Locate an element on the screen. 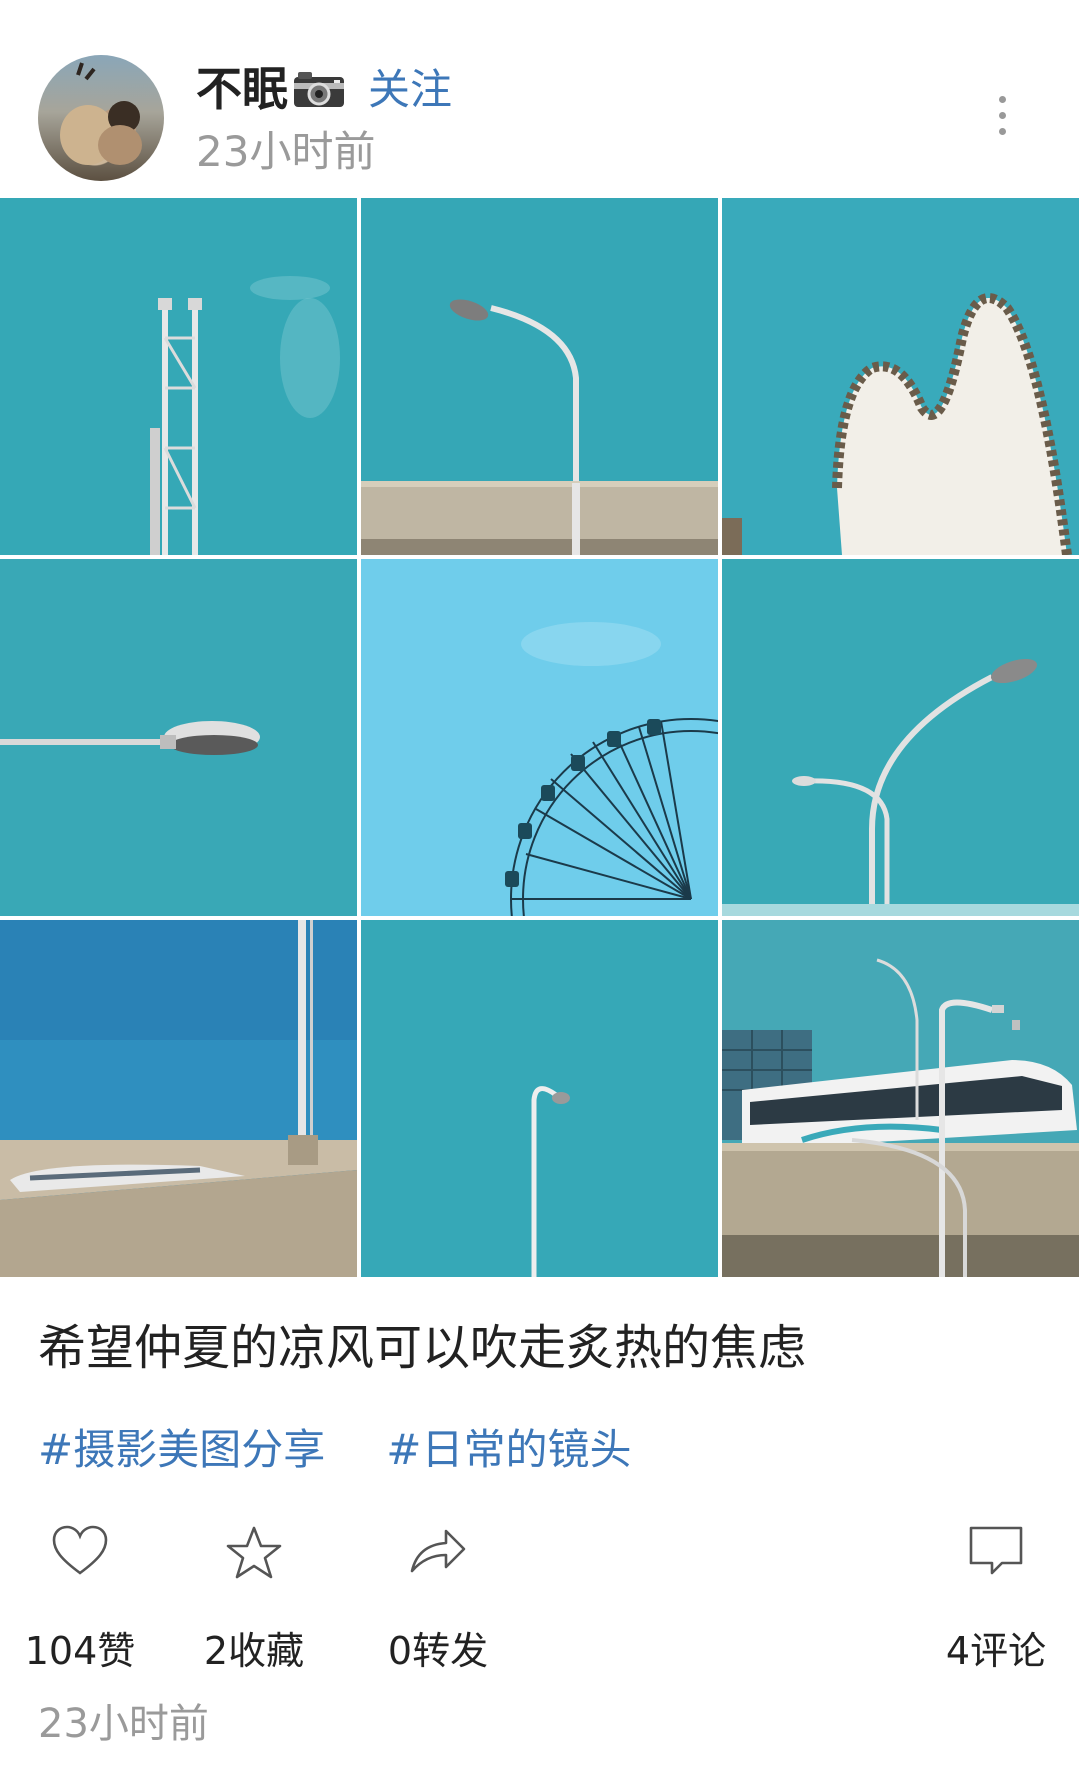 The image size is (1080, 1776). post-caption: 希望仲夏的凉风可以吹走炙热的焦虑 is located at coordinates (422, 1348).